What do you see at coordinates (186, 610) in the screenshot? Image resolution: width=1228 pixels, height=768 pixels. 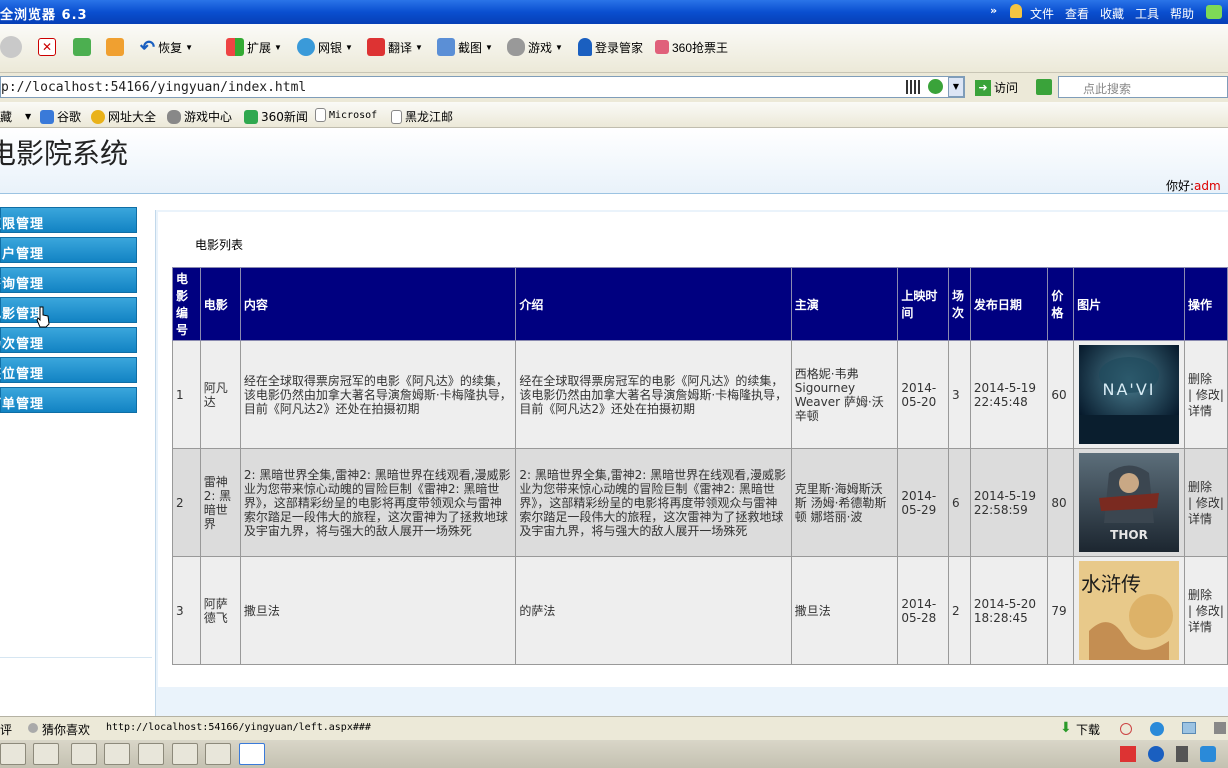 I see `cell-id: 3` at bounding box center [186, 610].